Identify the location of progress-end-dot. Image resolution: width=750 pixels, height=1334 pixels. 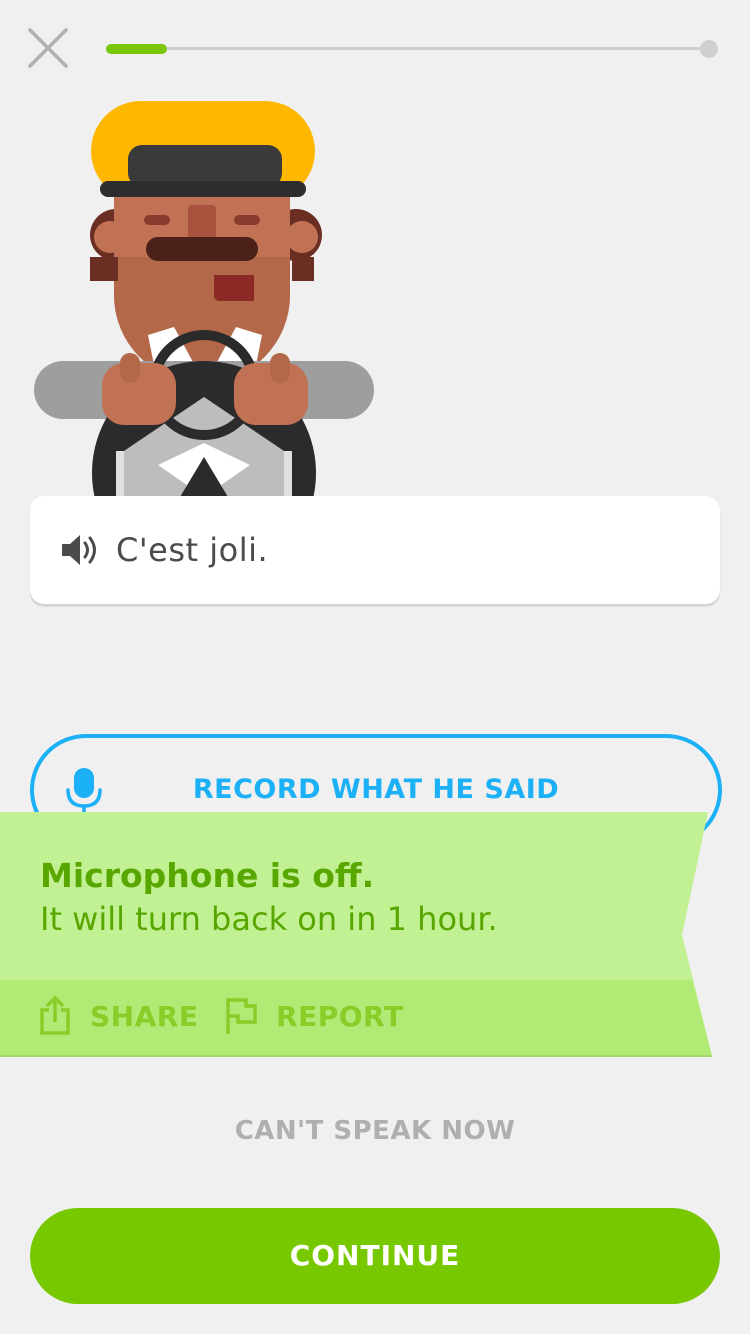
(709, 49).